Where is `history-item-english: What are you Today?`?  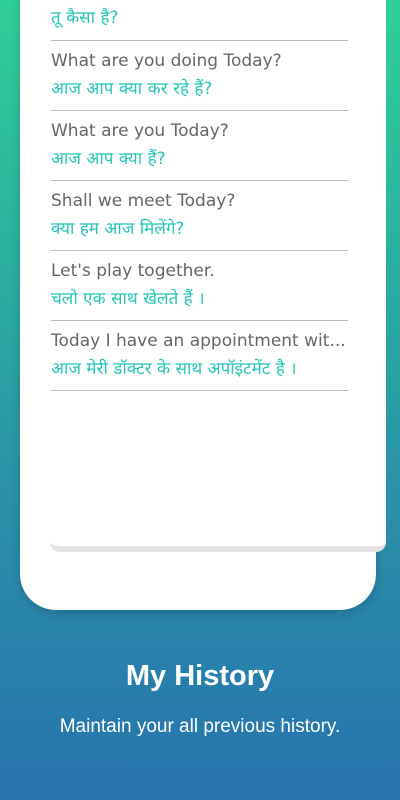
history-item-english: What are you Today? is located at coordinates (140, 131).